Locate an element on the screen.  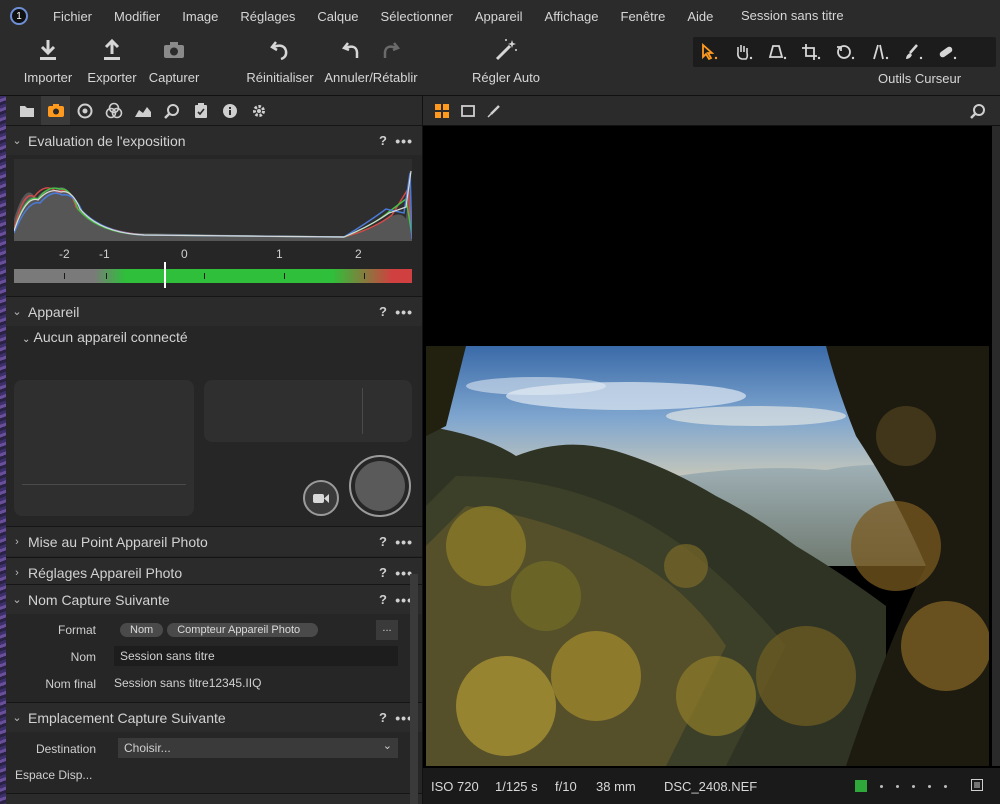
axis-label-2: 2 is located at coordinates (358, 254).